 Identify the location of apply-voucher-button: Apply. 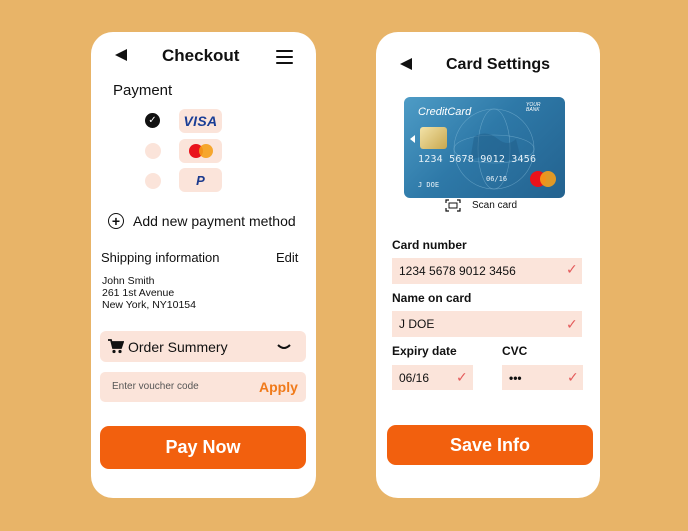
(278, 387).